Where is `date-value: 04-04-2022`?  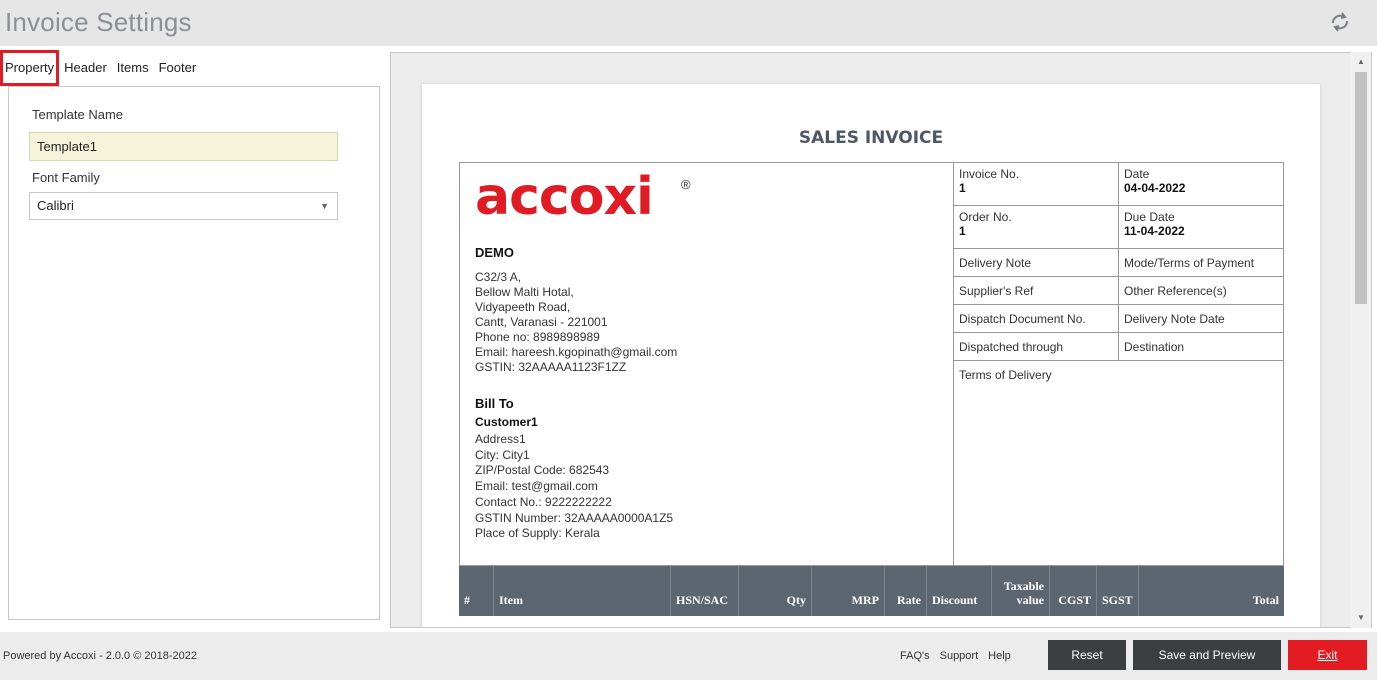
date-value: 04-04-2022 is located at coordinates (1155, 188).